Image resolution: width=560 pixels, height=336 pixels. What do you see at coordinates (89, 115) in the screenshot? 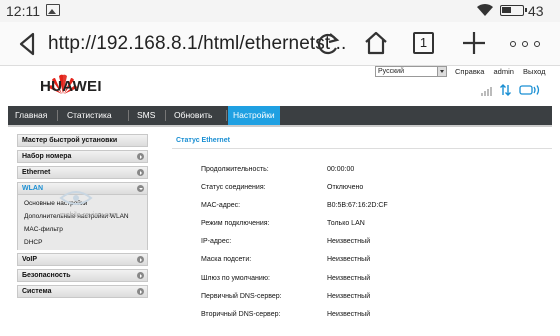
I see `nav-statistics: Статистика` at bounding box center [89, 115].